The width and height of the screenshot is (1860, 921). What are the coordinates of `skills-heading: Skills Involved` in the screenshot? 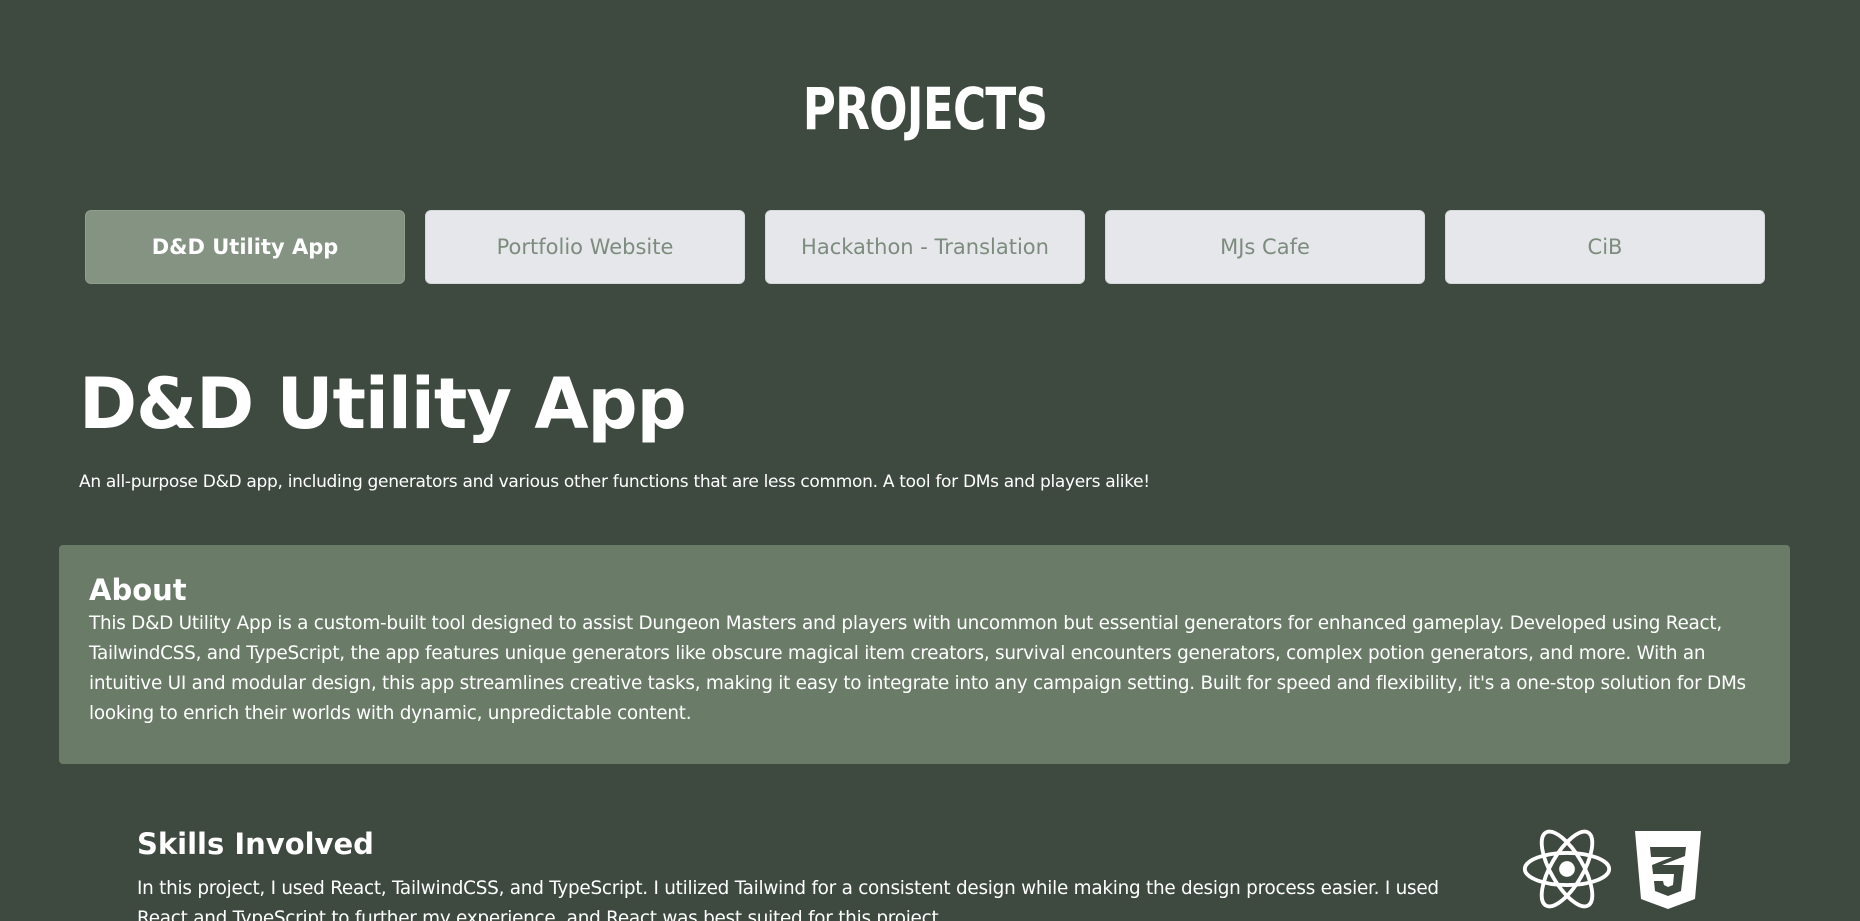 It's located at (255, 844).